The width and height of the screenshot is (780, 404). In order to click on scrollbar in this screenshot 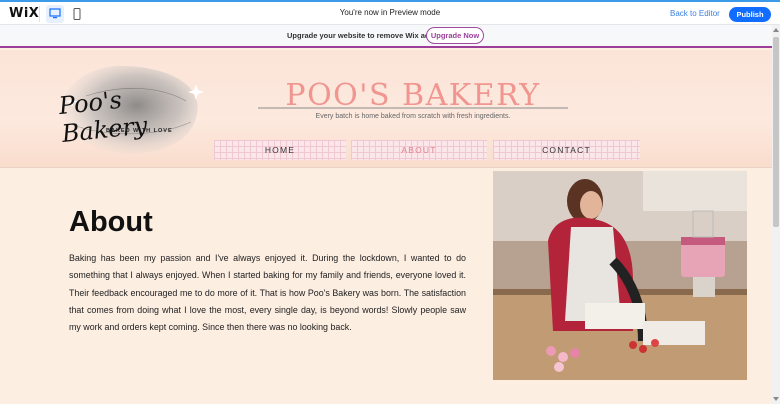, I will do `click(776, 214)`.